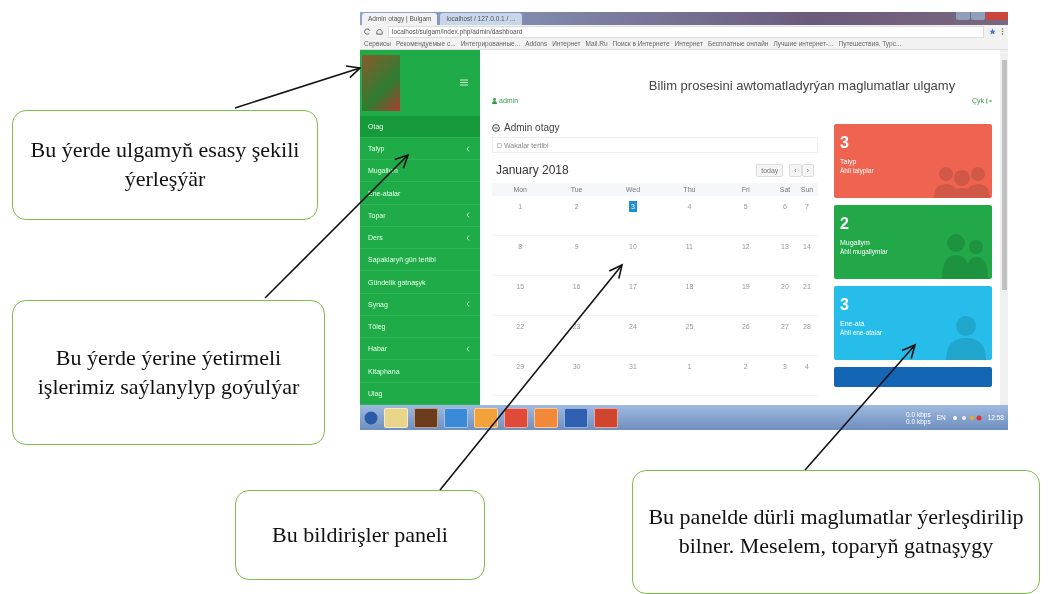  What do you see at coordinates (496, 127) in the screenshot?
I see `collapse-icon` at bounding box center [496, 127].